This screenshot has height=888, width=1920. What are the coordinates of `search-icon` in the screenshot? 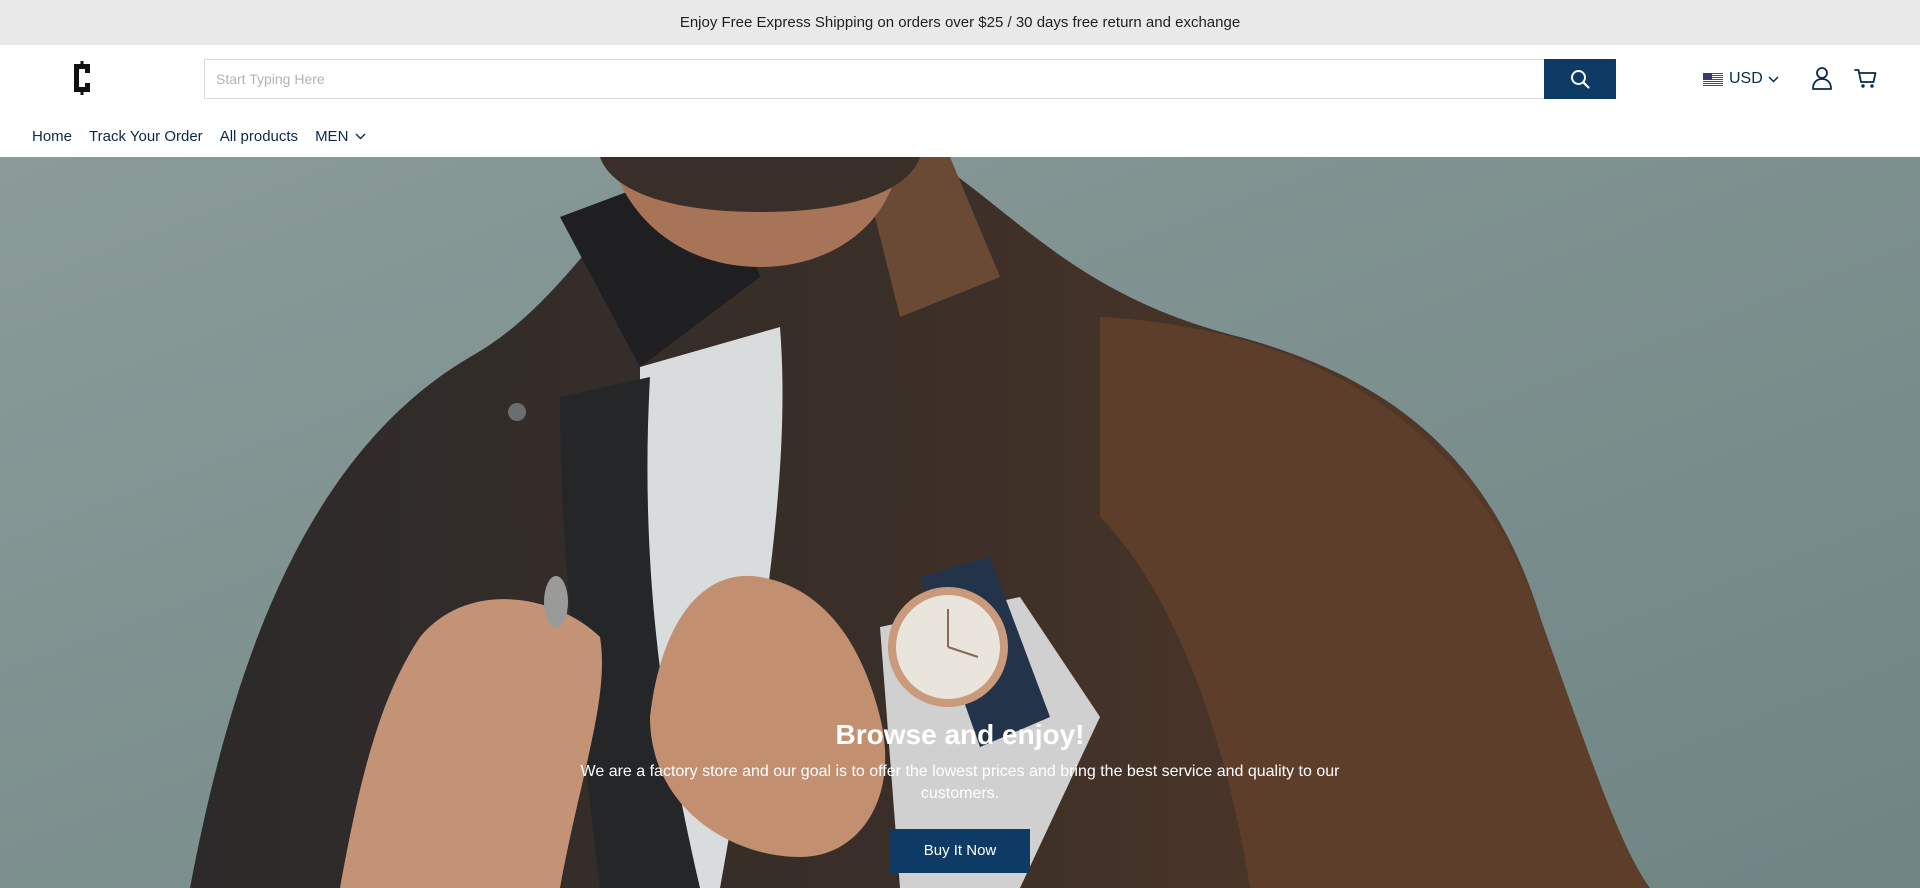 It's located at (1580, 79).